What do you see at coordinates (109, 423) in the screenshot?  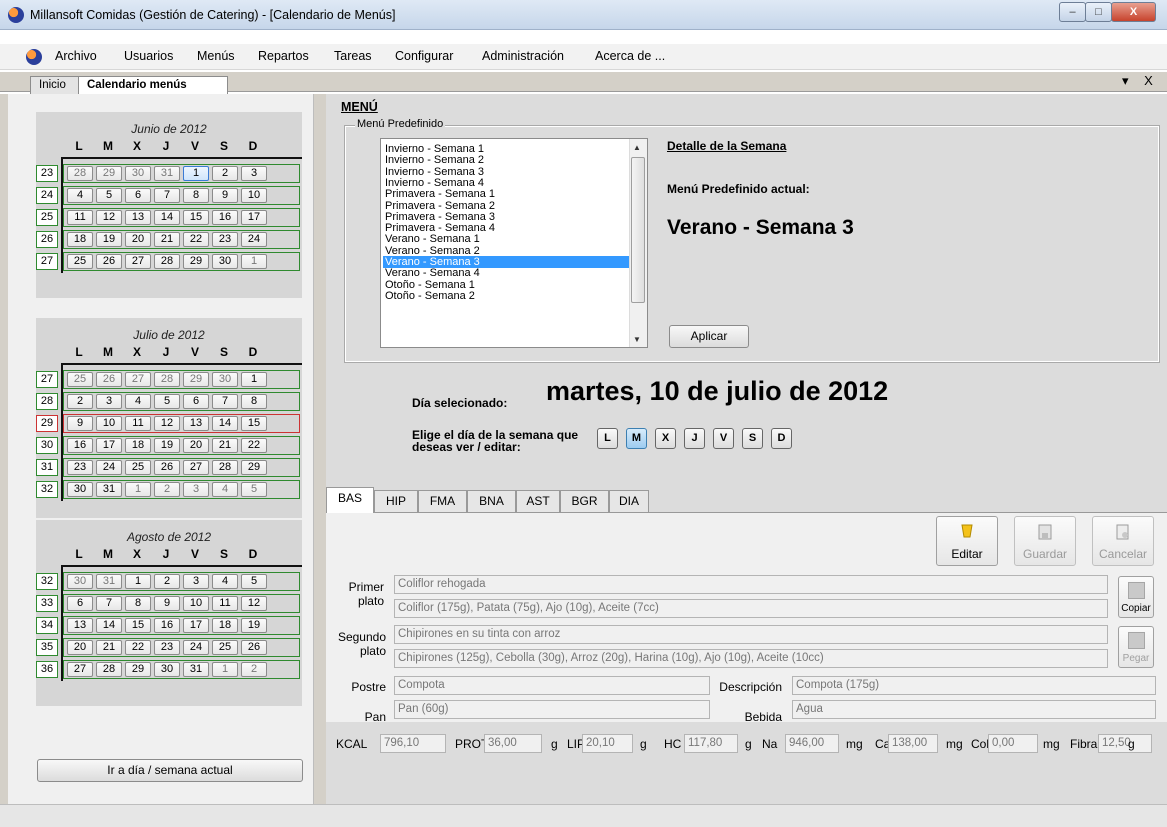 I see `calendar-day: 10` at bounding box center [109, 423].